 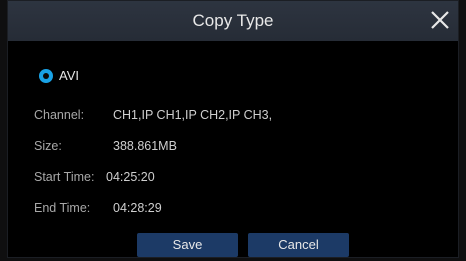 What do you see at coordinates (105, 146) in the screenshot?
I see `size-row: Size: 388.861MB` at bounding box center [105, 146].